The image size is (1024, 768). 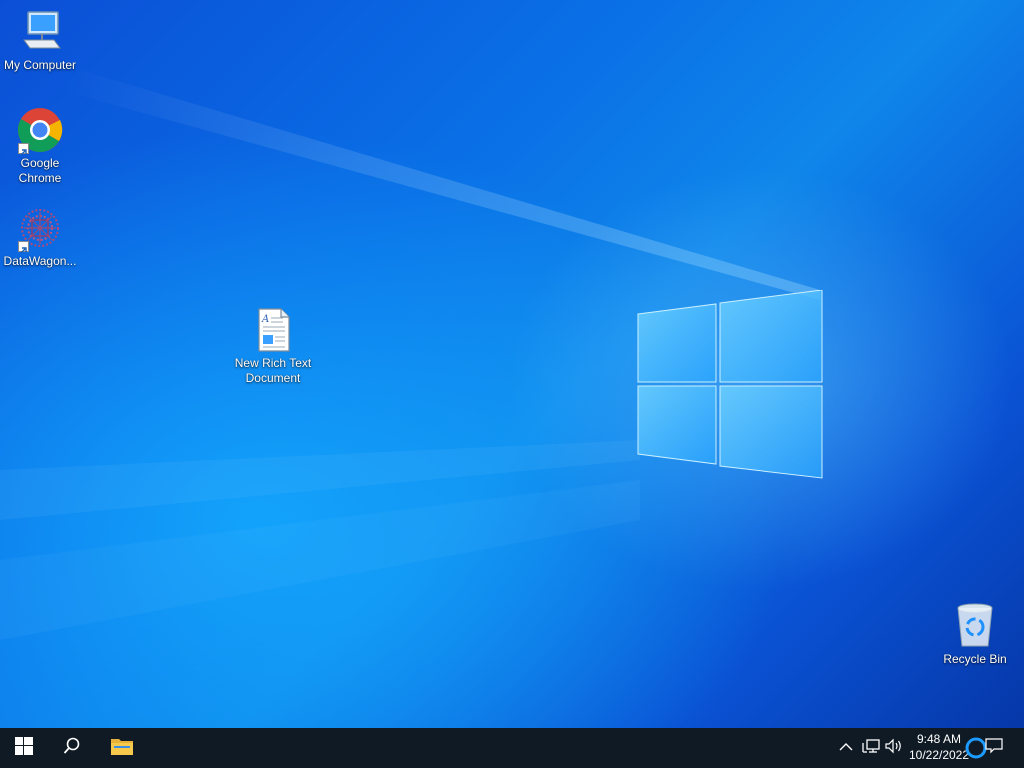 What do you see at coordinates (975, 659) in the screenshot?
I see `desktop-icon-label: Recycle Bin` at bounding box center [975, 659].